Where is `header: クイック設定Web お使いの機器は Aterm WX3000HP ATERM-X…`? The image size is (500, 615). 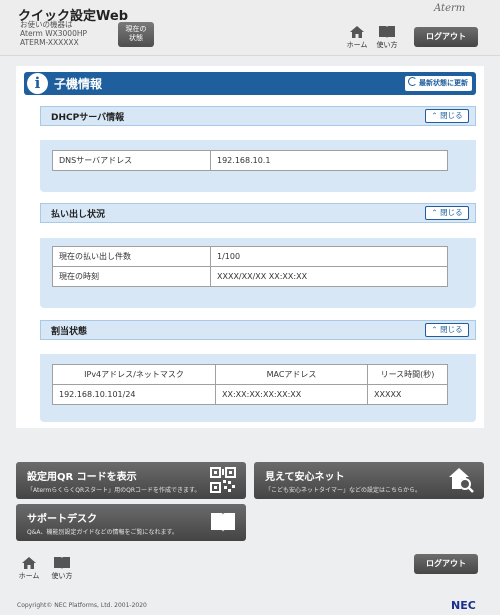 header: クイック設定Web お使いの機器は Aterm WX3000HP ATERM-X… is located at coordinates (250, 28).